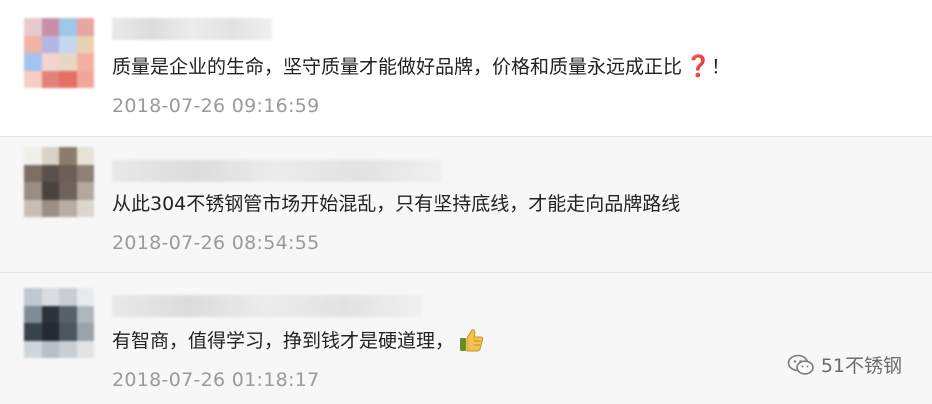 This screenshot has height=404, width=932. I want to click on comment-text: 有智商，值得学习，挣到钱才是硬道理，, so click(298, 341).